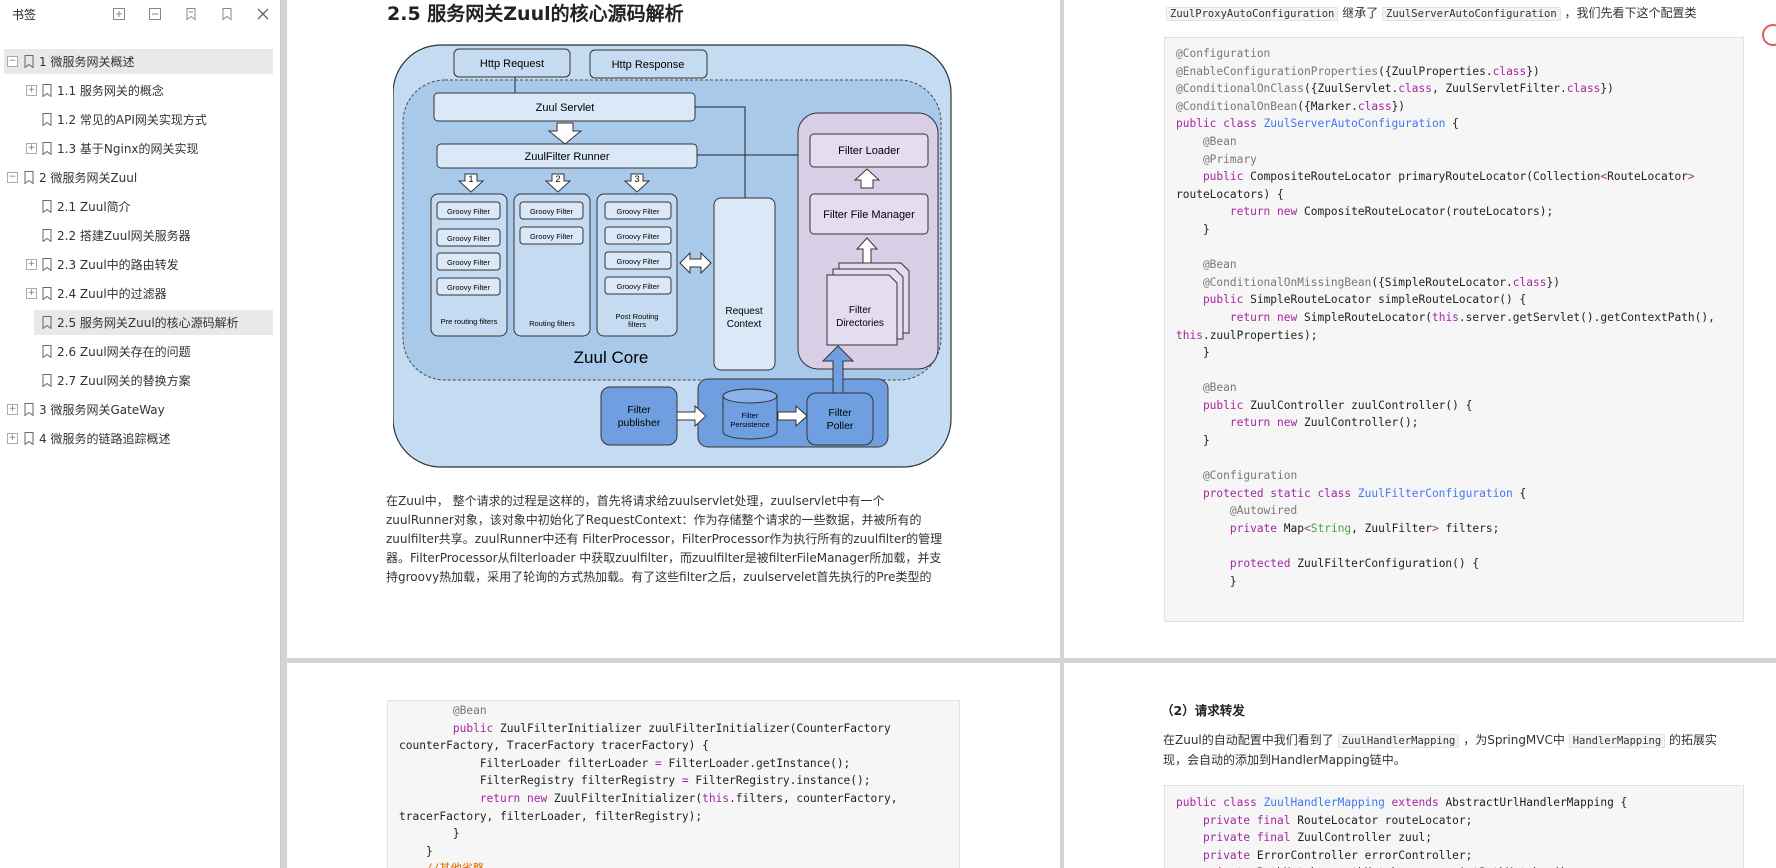 The height and width of the screenshot is (868, 1776). I want to click on code-token: routeLocators) {, so click(1230, 194).